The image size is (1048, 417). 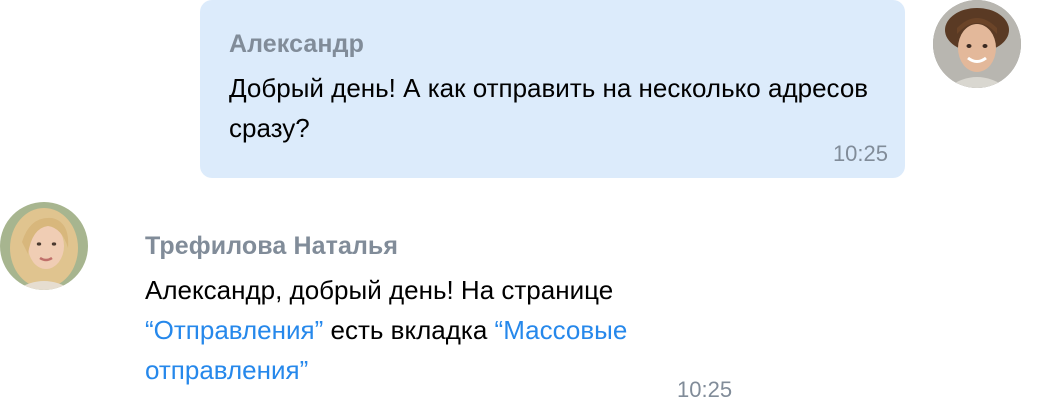 I want to click on link-shipments: “Отправления”, so click(x=234, y=330).